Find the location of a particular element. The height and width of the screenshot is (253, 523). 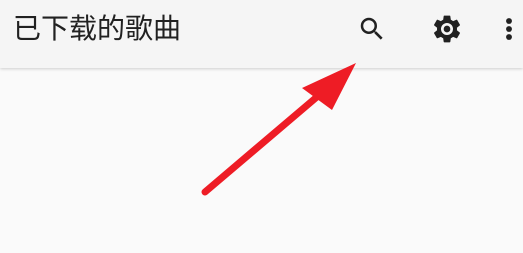

search-button is located at coordinates (372, 29).